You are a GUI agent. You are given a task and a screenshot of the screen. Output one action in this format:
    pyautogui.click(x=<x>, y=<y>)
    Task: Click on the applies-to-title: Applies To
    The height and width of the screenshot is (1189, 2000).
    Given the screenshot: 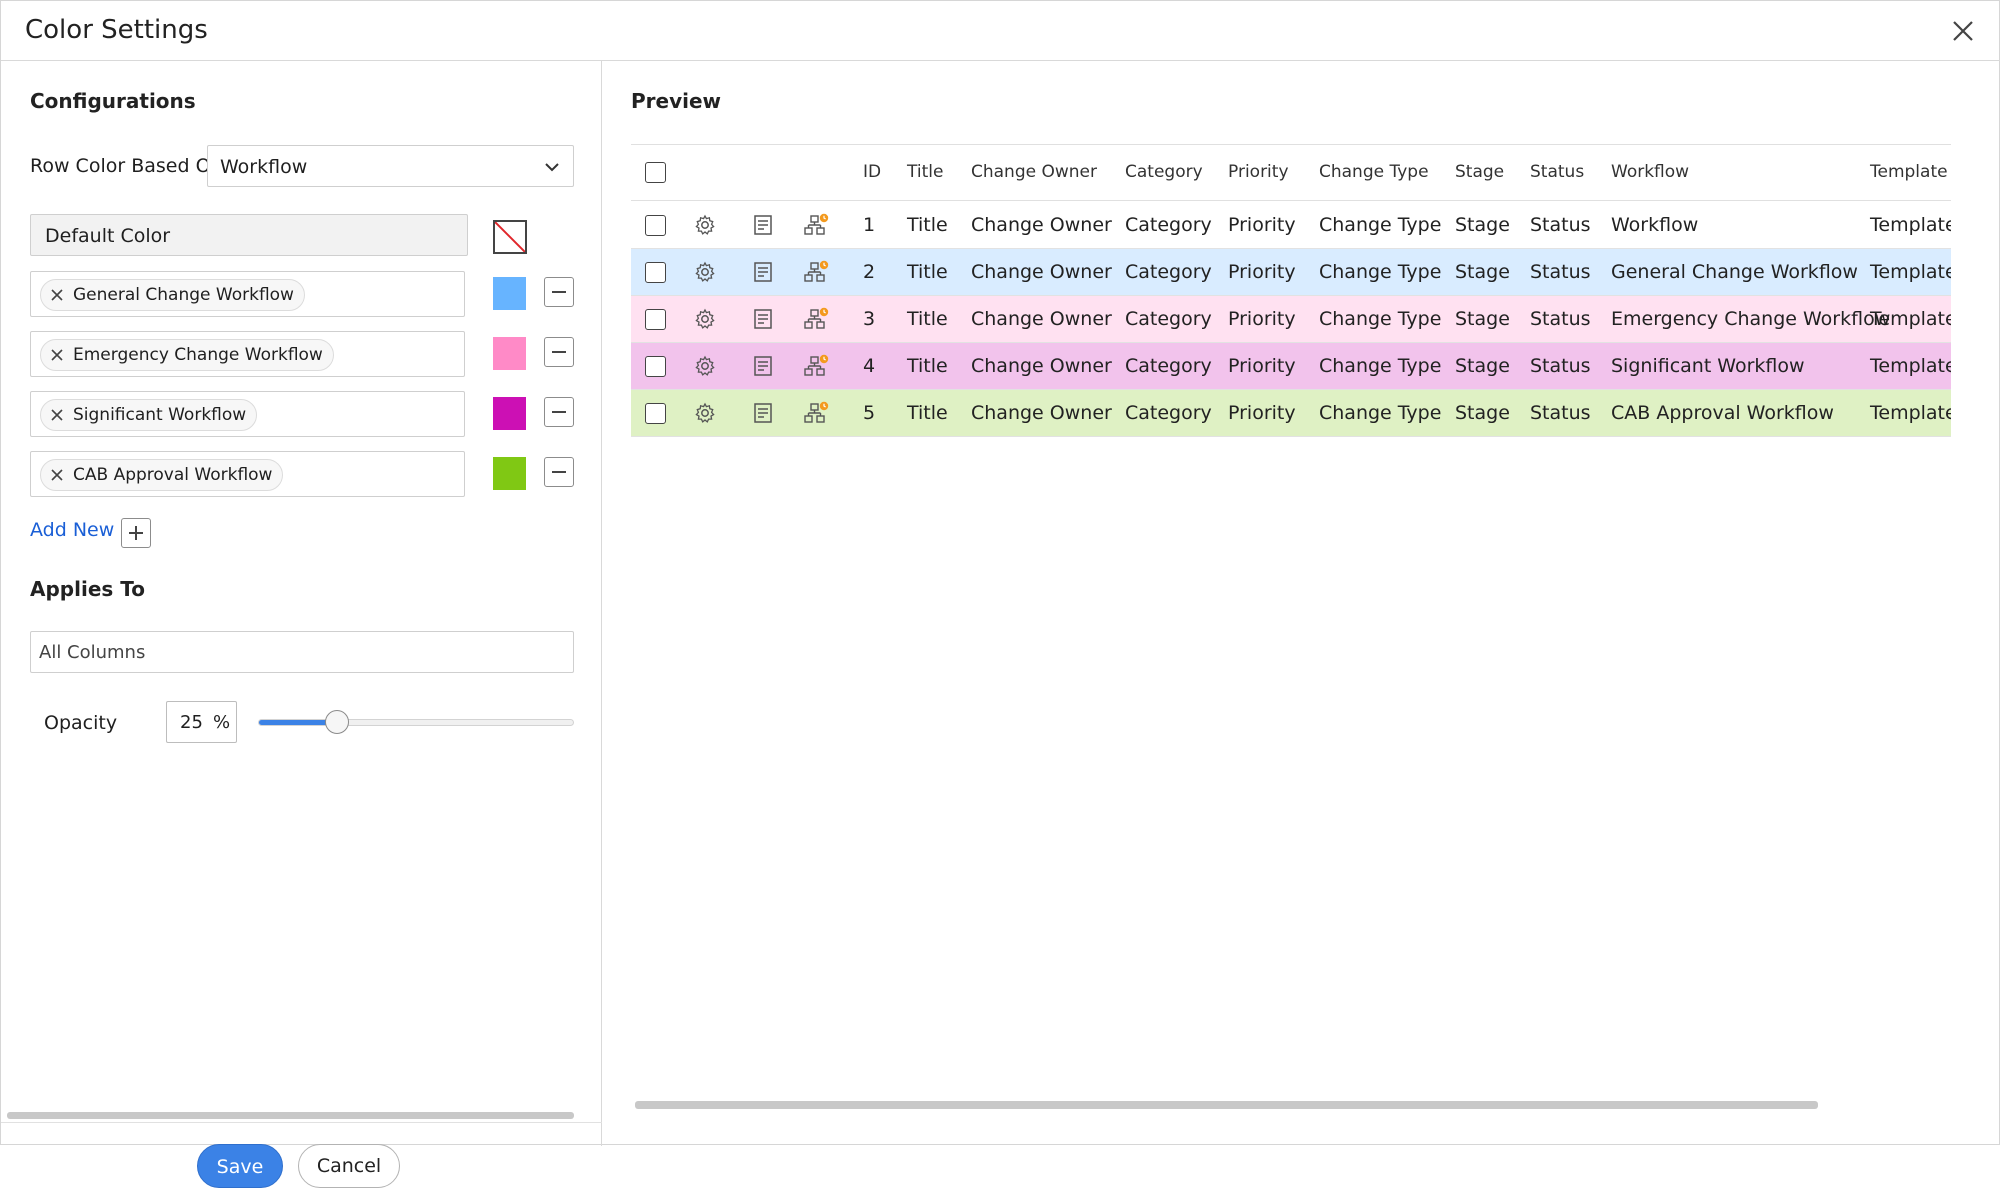 What is the action you would take?
    pyautogui.click(x=87, y=589)
    